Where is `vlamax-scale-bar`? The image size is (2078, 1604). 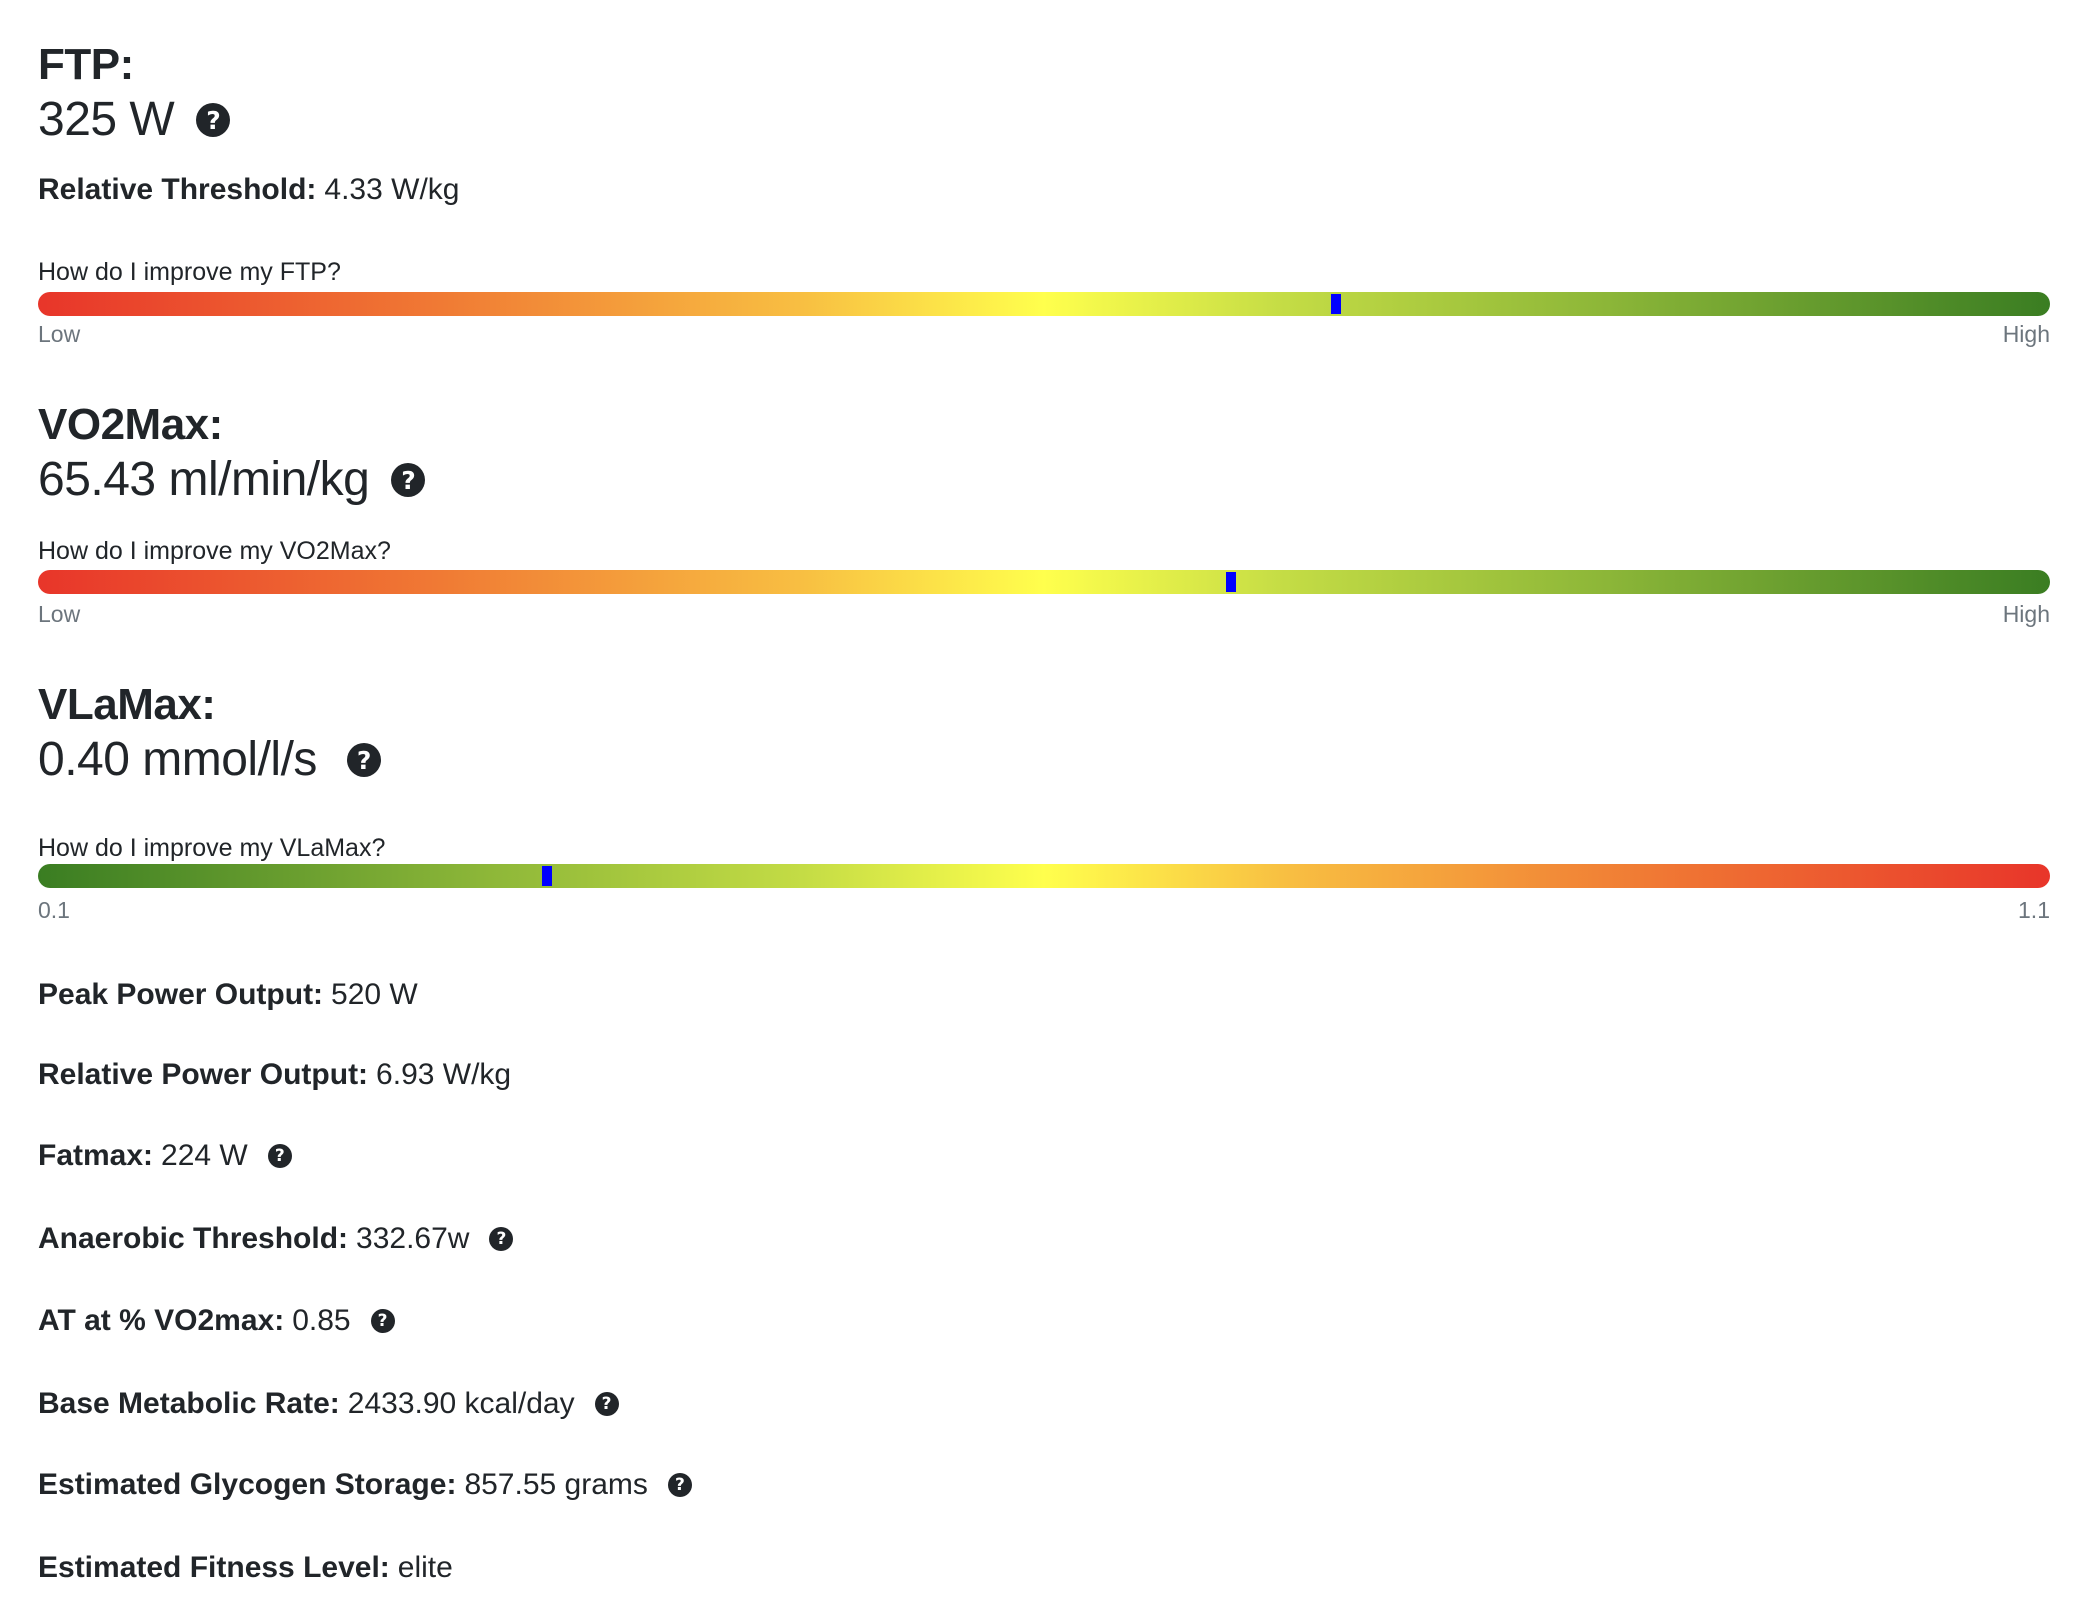 vlamax-scale-bar is located at coordinates (1044, 876).